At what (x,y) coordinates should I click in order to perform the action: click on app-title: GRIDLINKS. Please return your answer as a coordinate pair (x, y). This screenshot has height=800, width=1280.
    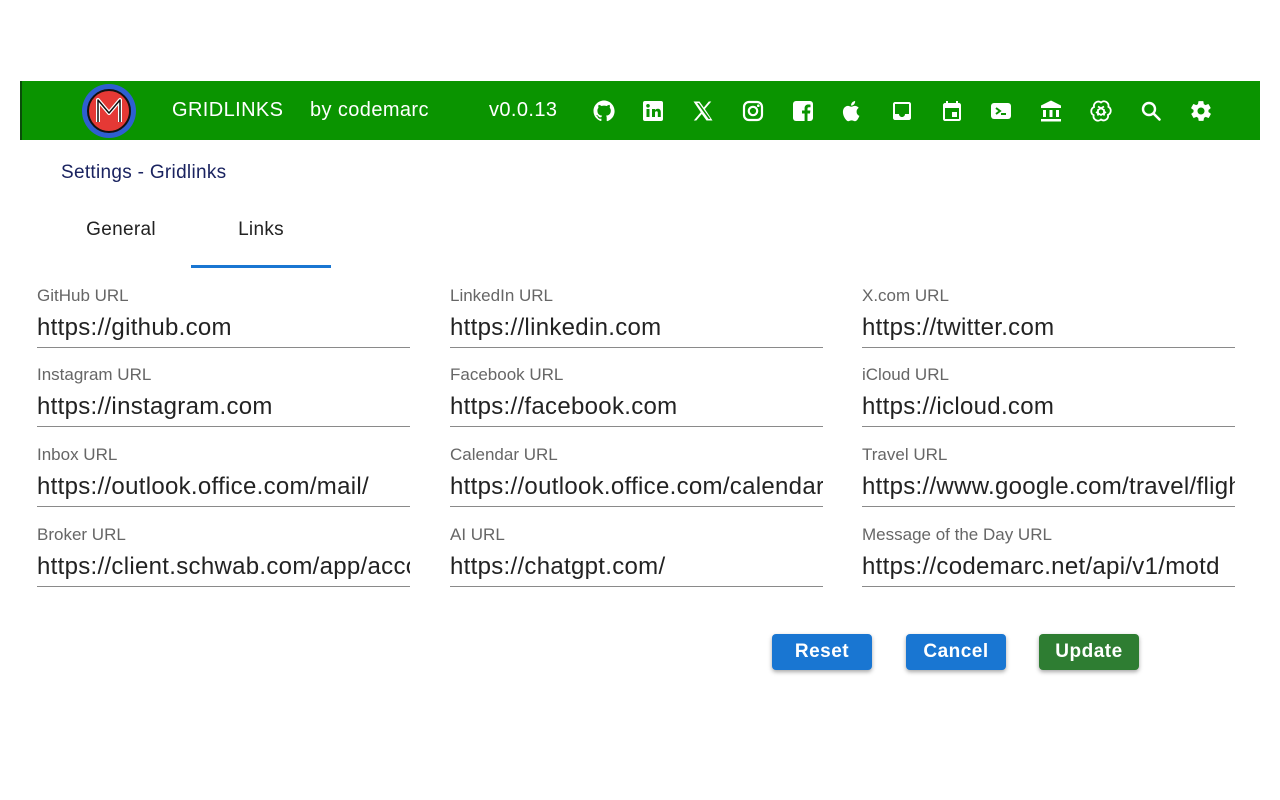
    Looking at the image, I should click on (228, 110).